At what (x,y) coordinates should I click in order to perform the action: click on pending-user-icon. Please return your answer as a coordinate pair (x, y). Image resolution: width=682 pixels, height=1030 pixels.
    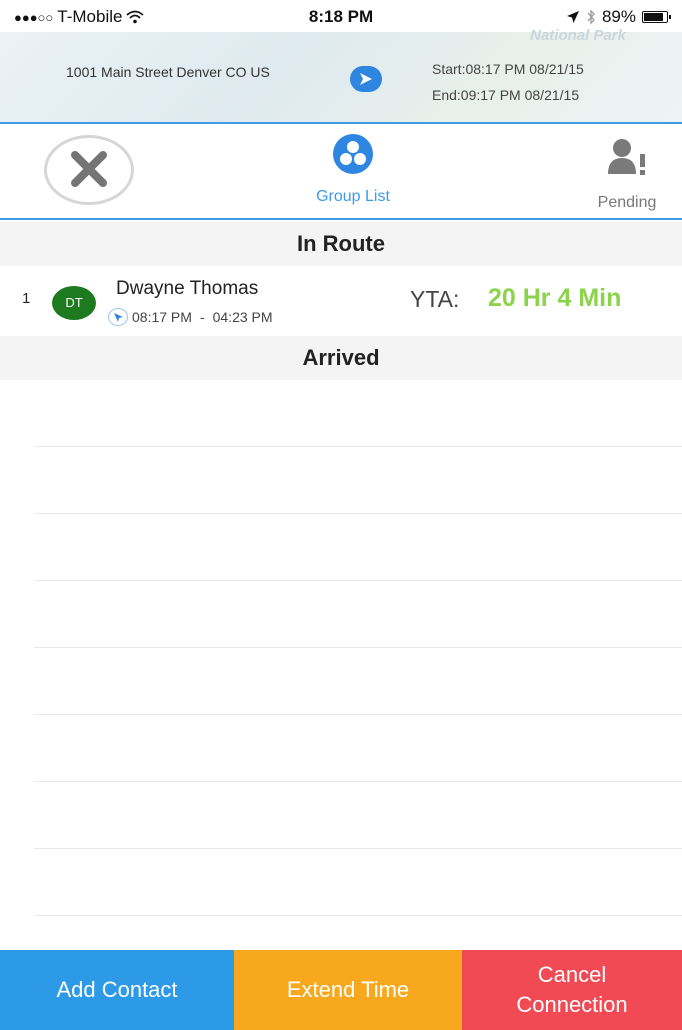
    Looking at the image, I should click on (627, 158).